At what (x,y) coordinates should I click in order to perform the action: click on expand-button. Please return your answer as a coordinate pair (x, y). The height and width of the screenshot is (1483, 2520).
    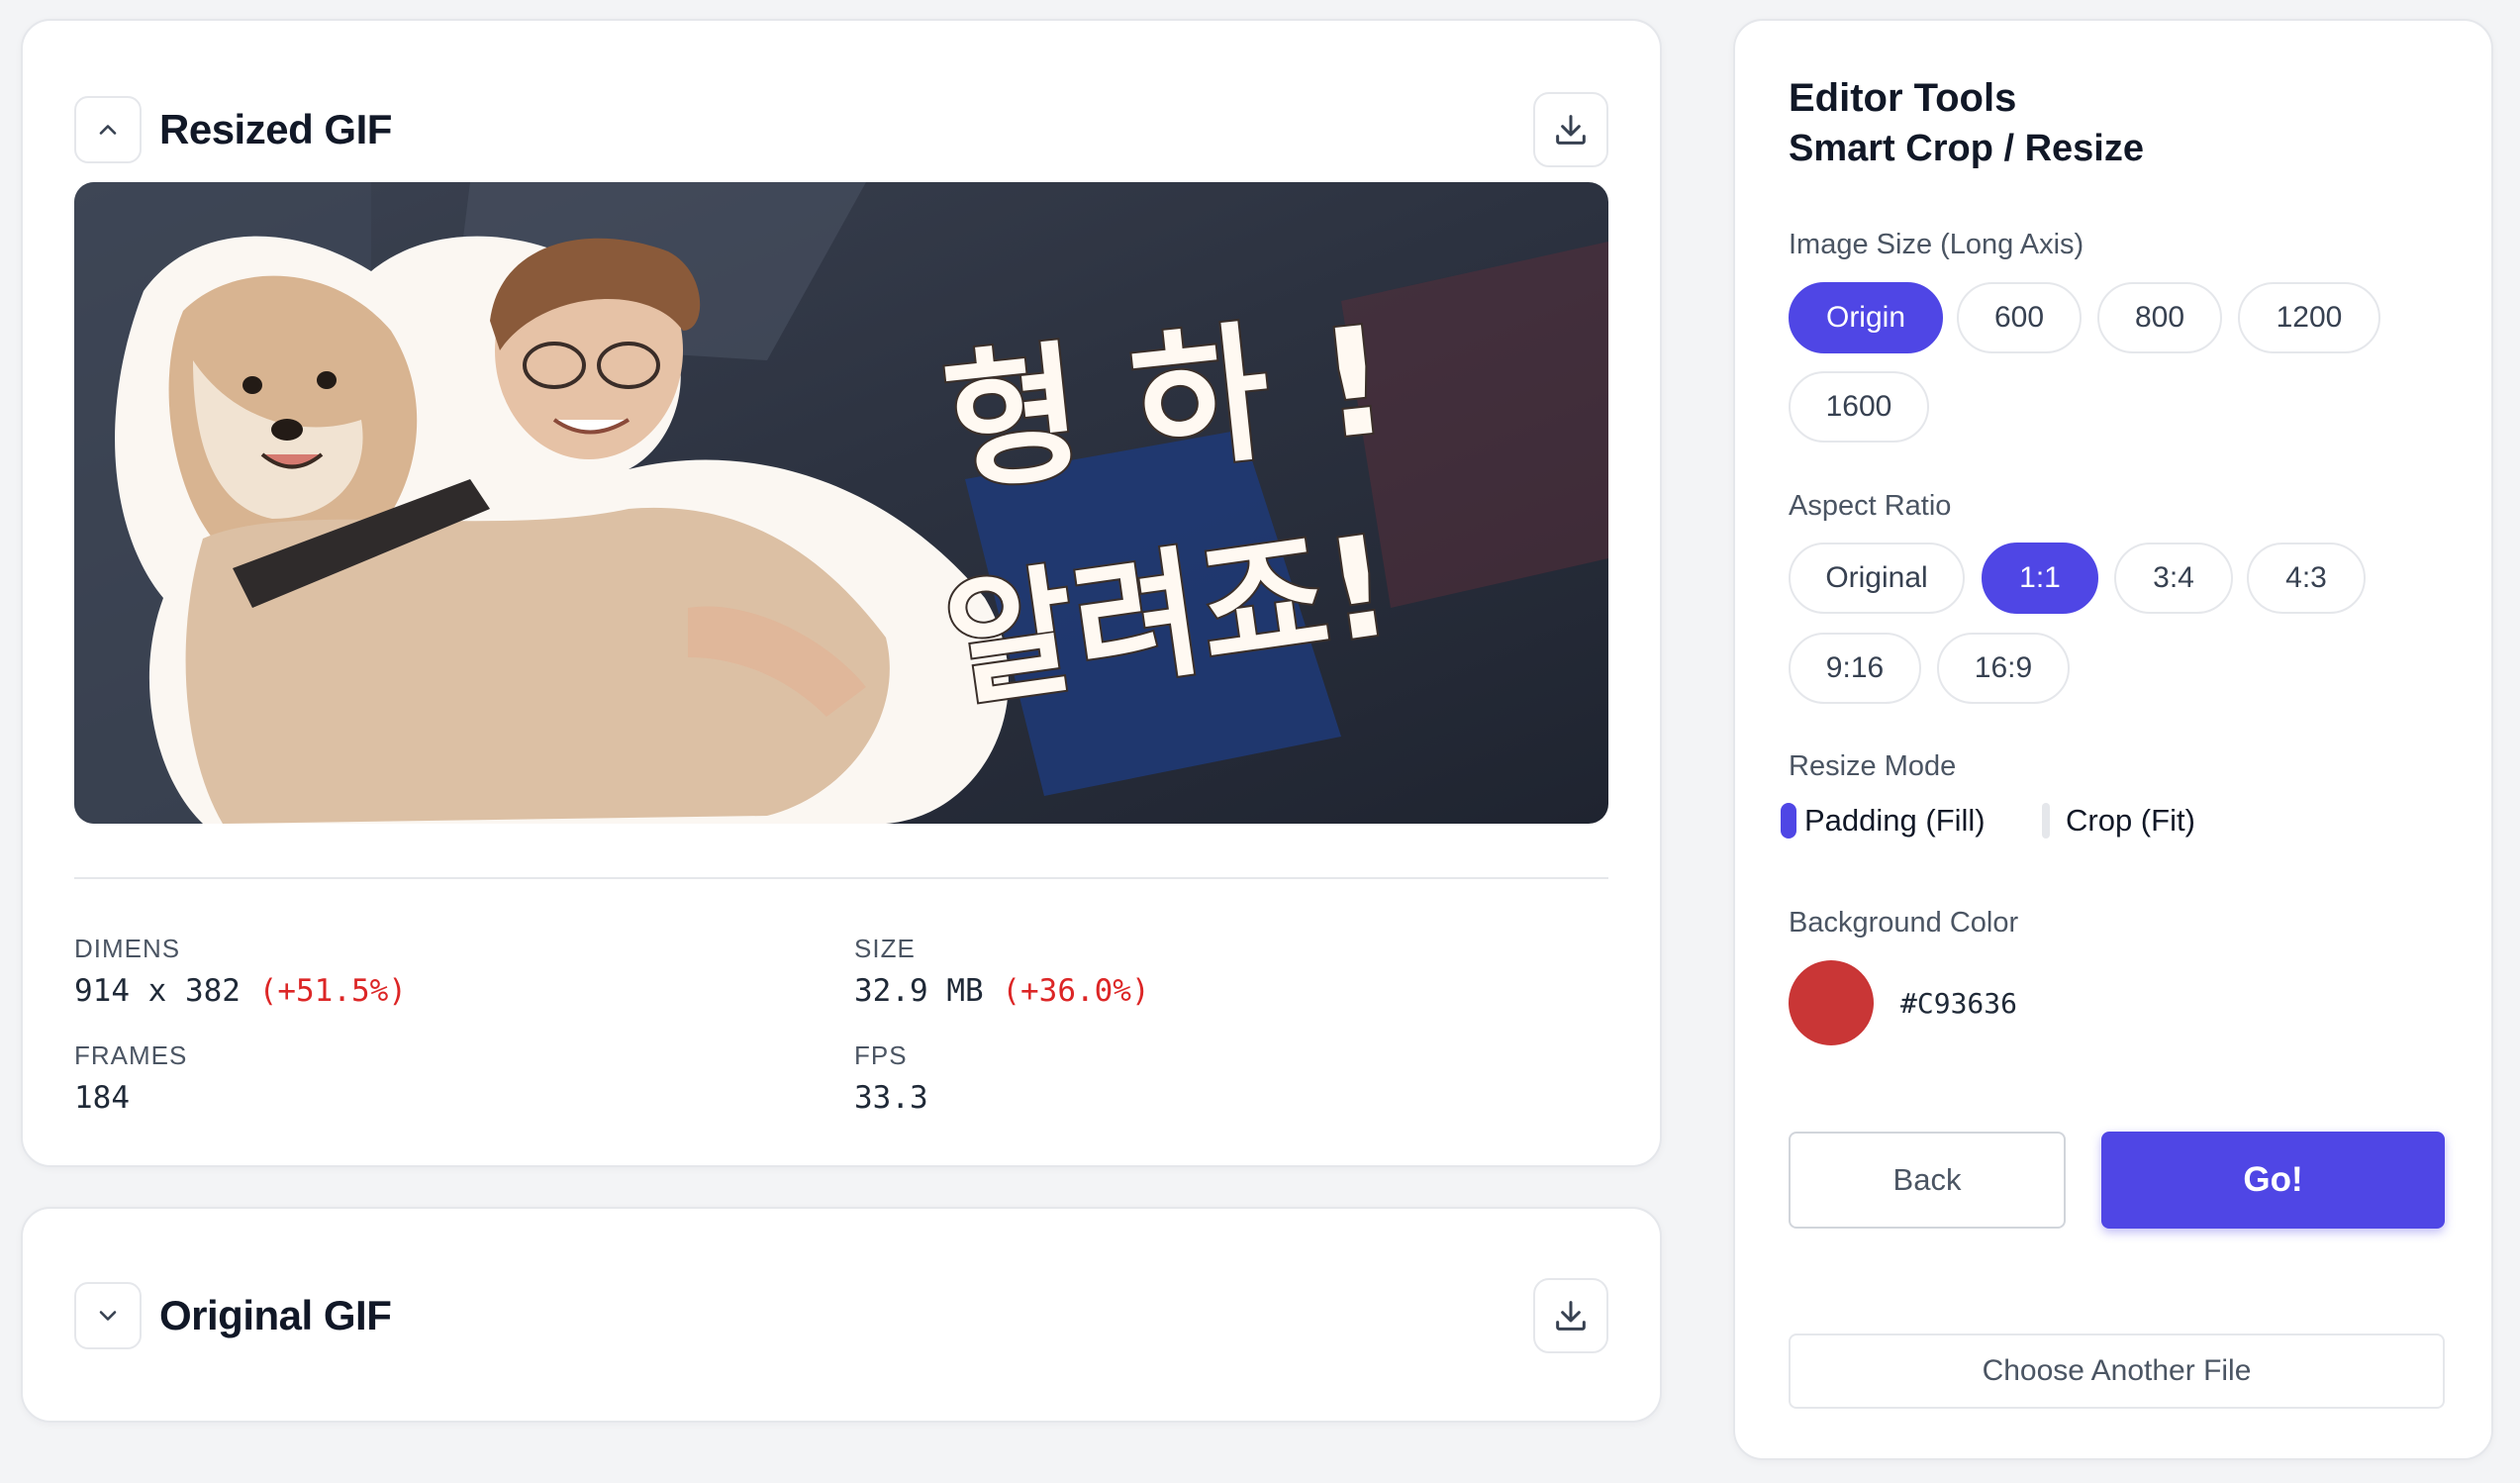
    Looking at the image, I should click on (108, 1316).